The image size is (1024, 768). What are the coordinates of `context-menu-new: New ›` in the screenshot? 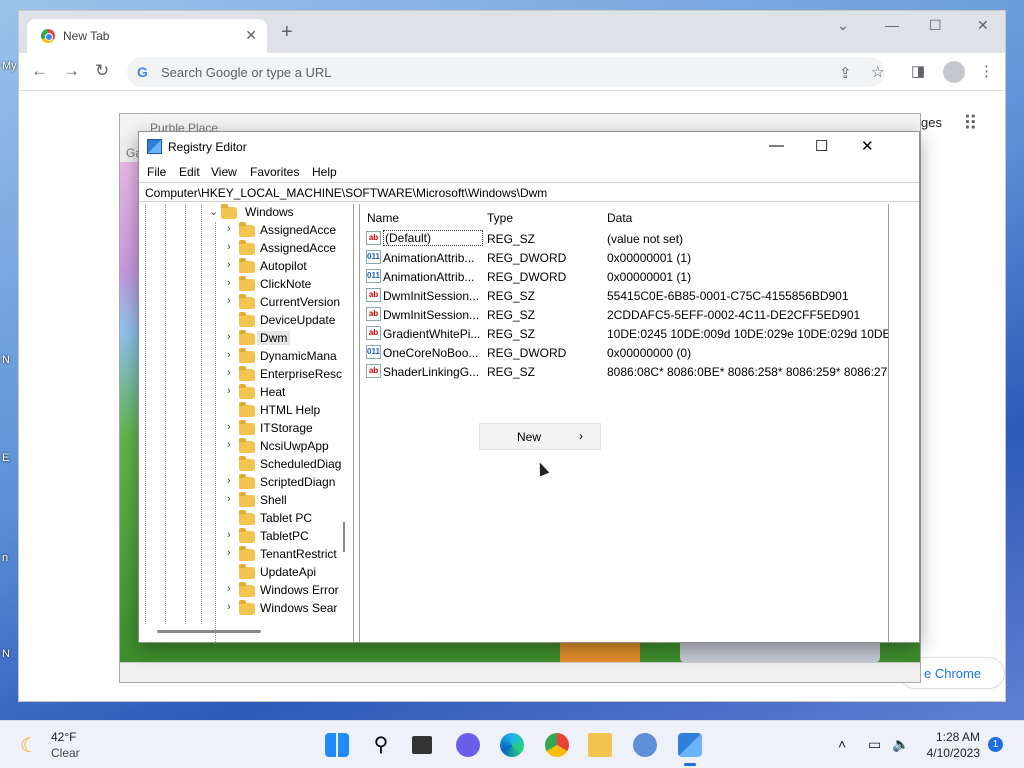 It's located at (540, 436).